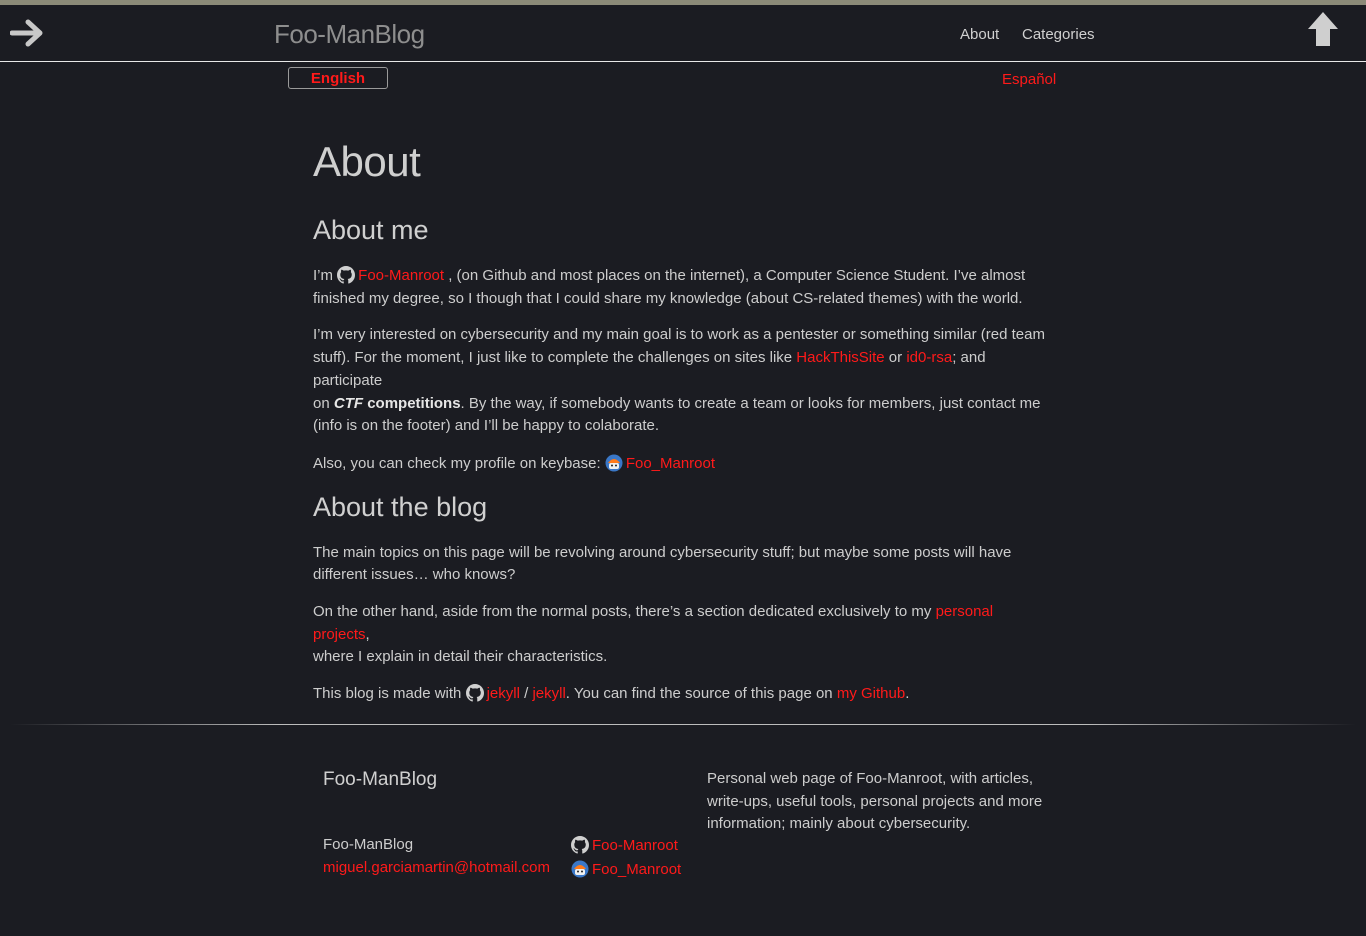  Describe the element at coordinates (401, 275) in the screenshot. I see `github-profile-link: Foo-Manroot` at that location.